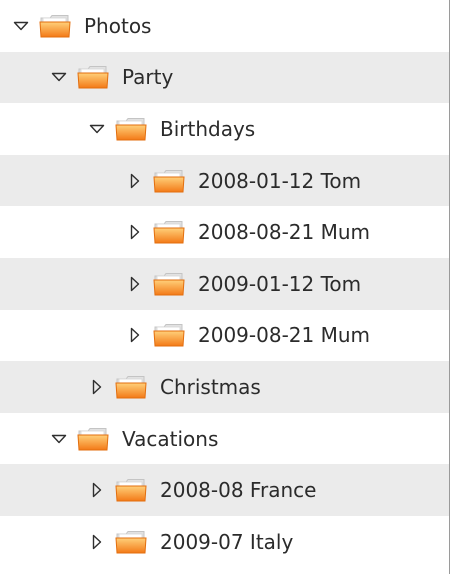  Describe the element at coordinates (118, 25) in the screenshot. I see `tree-row-label: Photos` at that location.